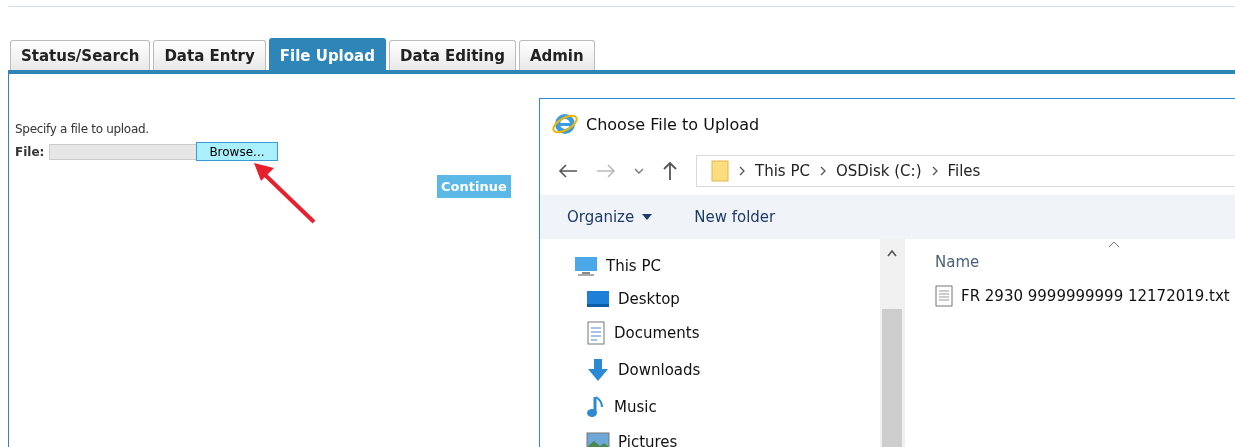 This screenshot has width=1235, height=447. What do you see at coordinates (727, 439) in the screenshot?
I see `nav-item: Pictures` at bounding box center [727, 439].